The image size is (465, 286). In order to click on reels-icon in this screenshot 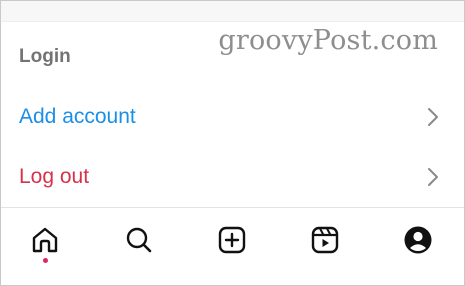, I will do `click(325, 240)`.